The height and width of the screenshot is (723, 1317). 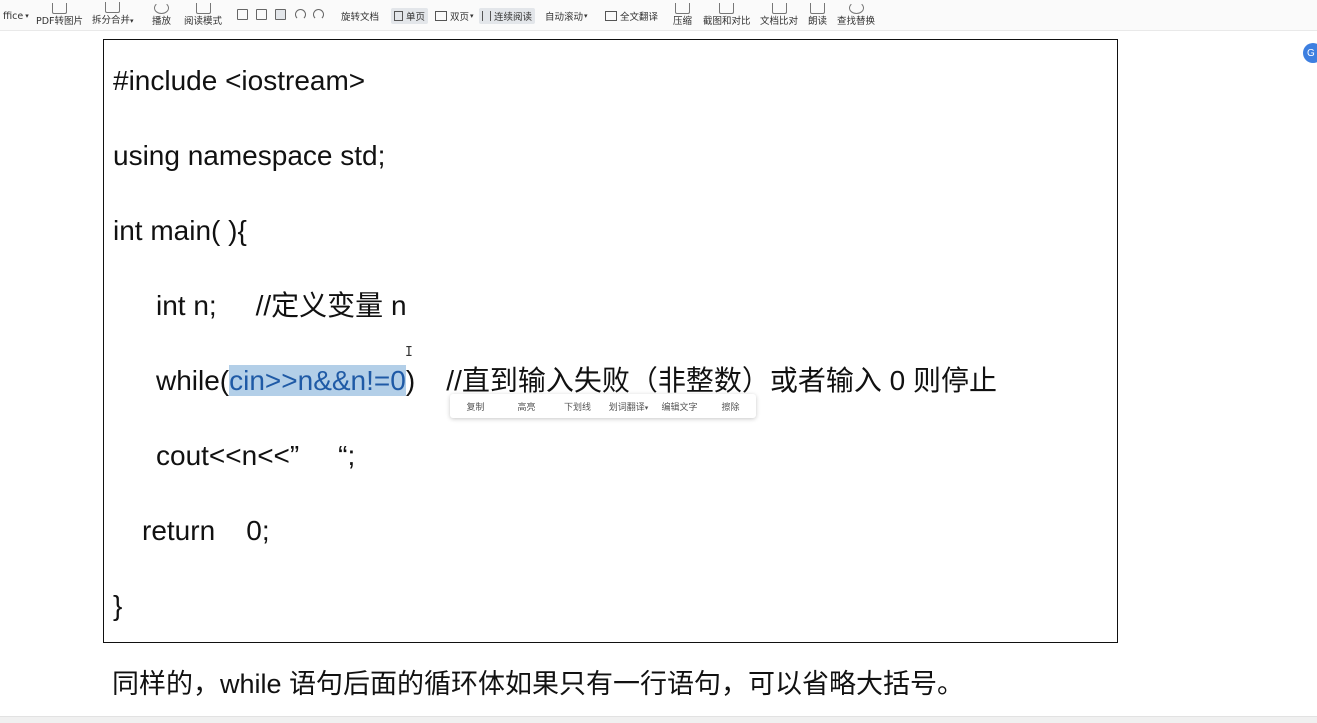 I want to click on auto-scroll-label: 自动滚动, so click(x=564, y=17).